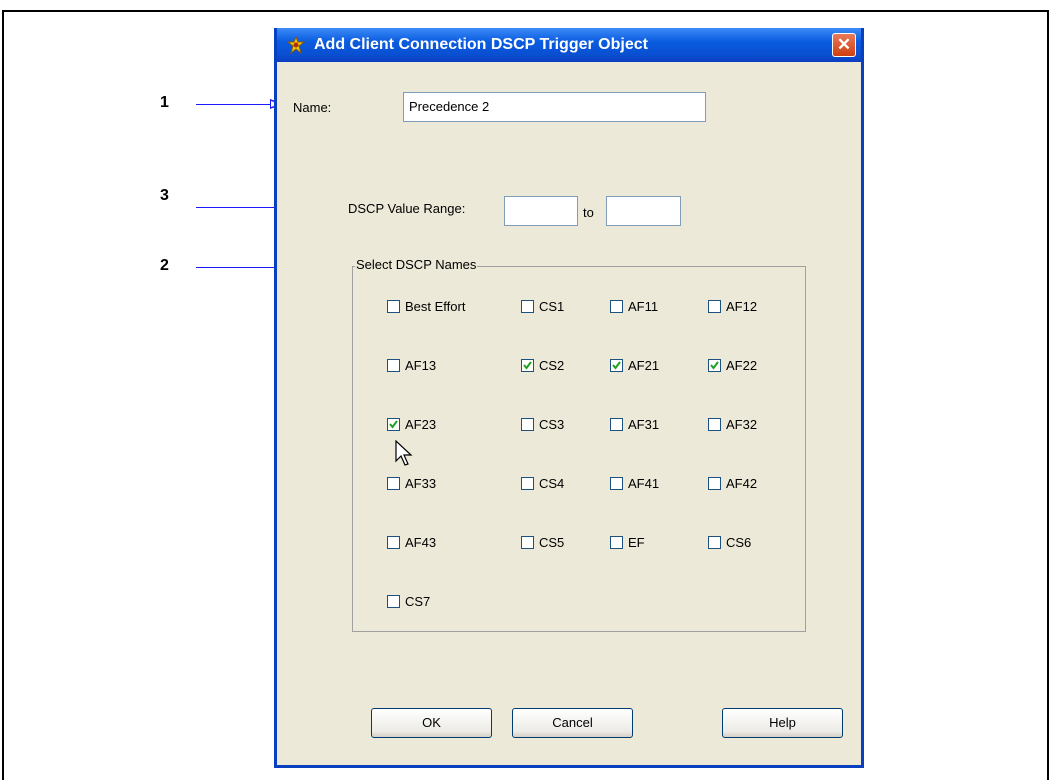 This screenshot has width=1052, height=780. Describe the element at coordinates (552, 483) in the screenshot. I see `checkbox-label: CS4` at that location.